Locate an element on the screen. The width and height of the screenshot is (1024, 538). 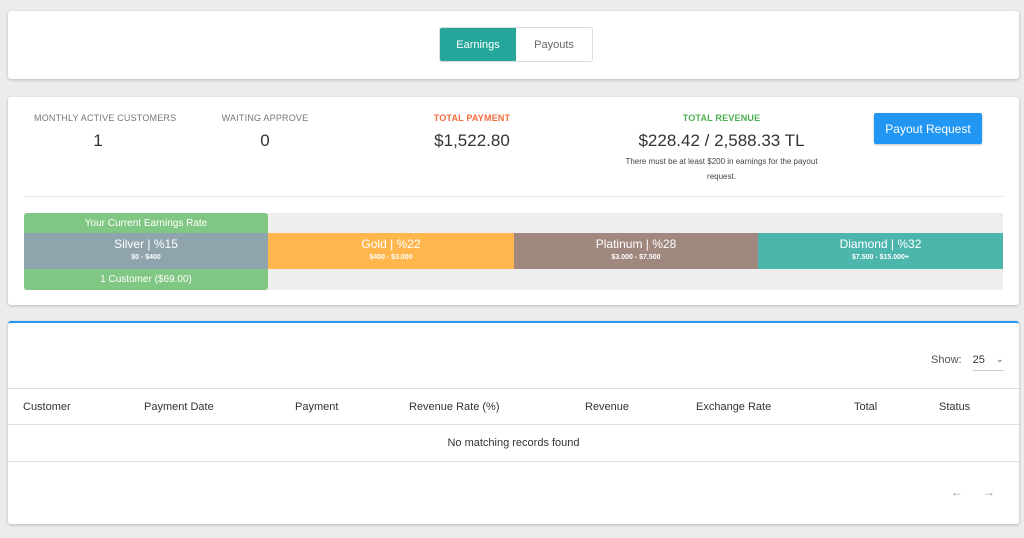
column-header: Revenue is located at coordinates (607, 407).